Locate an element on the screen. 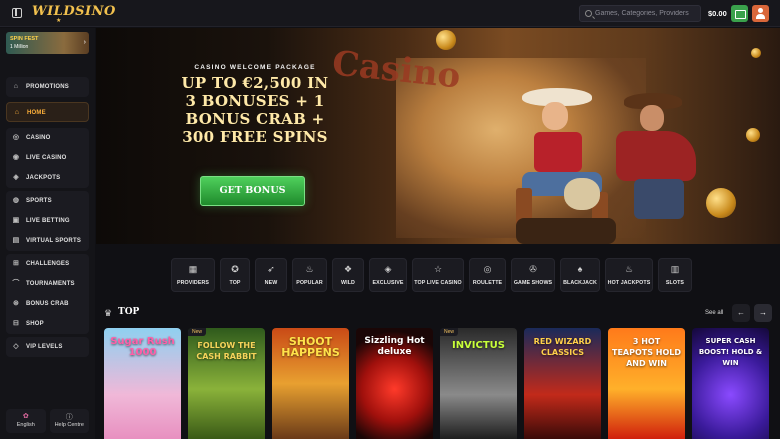  nav-group: ⊞ CHALLENGES ⌒ TOURNAMENTS ⊛ BONUS CRAB ⊟ SHOP is located at coordinates (47, 294).